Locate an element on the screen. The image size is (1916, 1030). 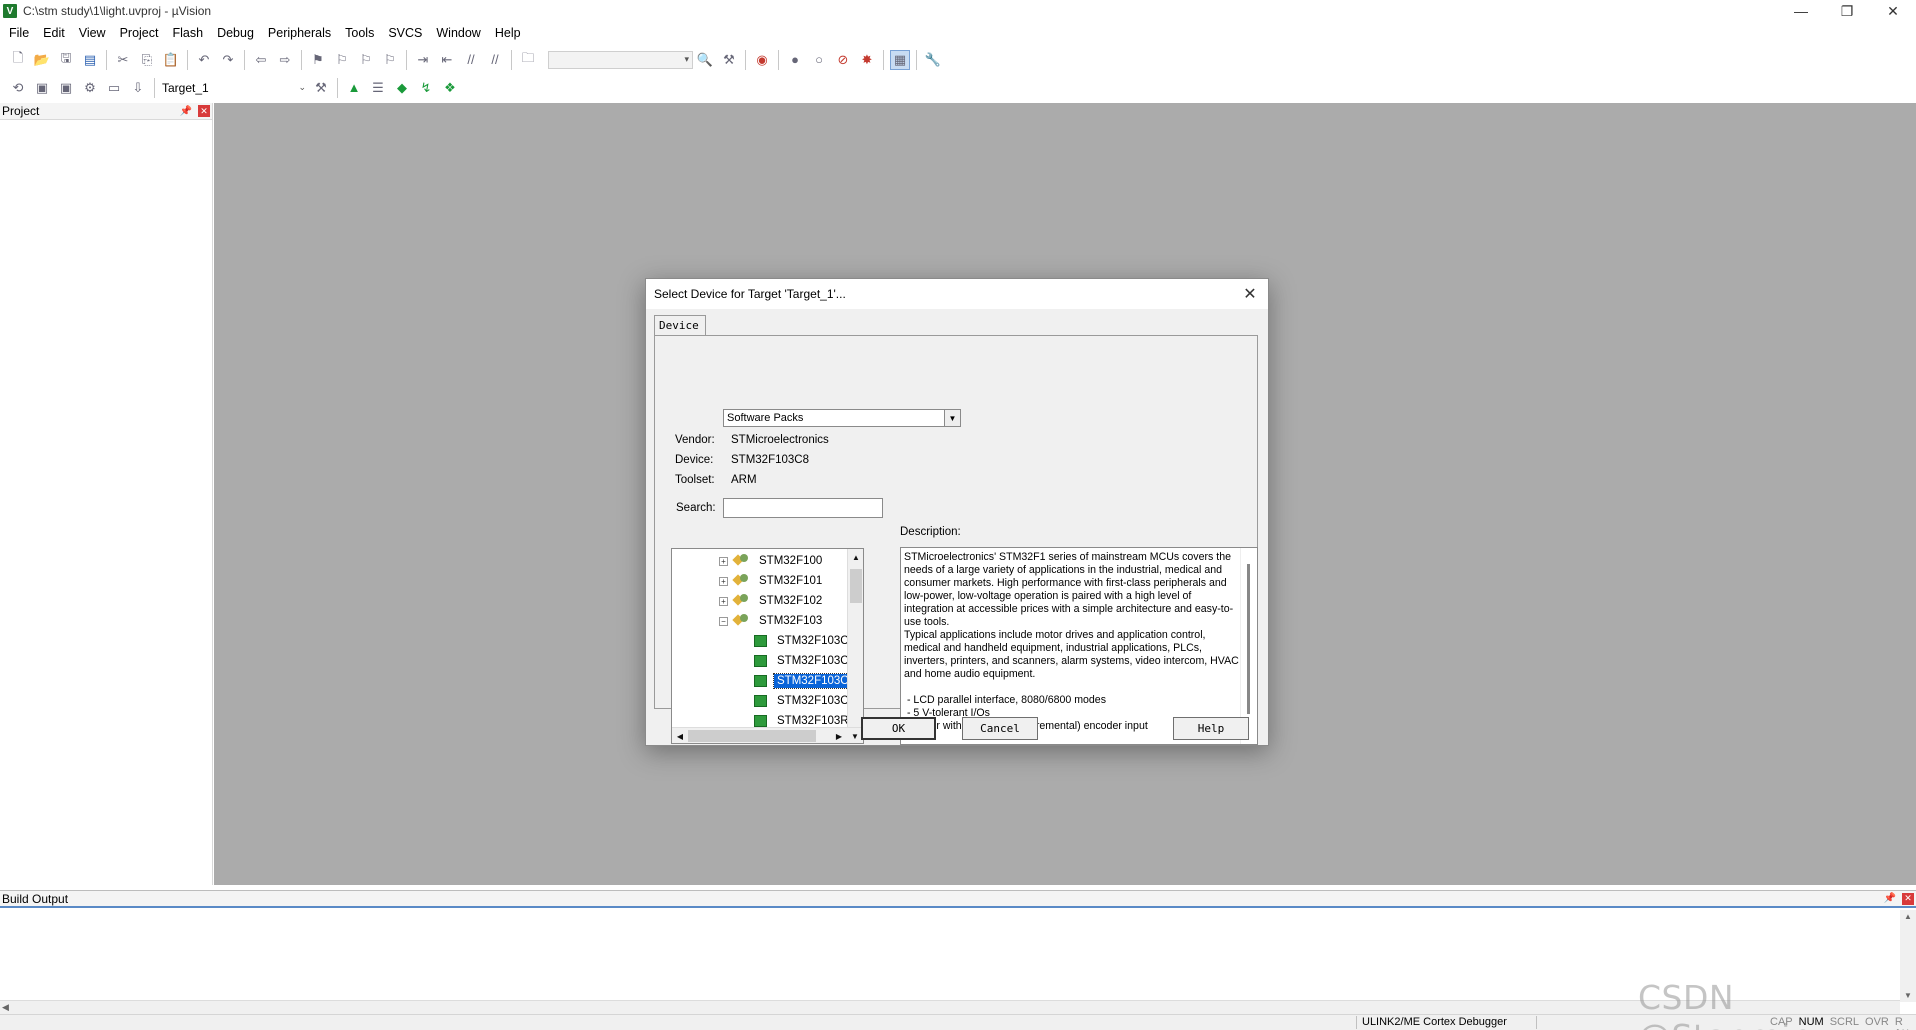
restore-button: ❐ is located at coordinates (1847, 11).